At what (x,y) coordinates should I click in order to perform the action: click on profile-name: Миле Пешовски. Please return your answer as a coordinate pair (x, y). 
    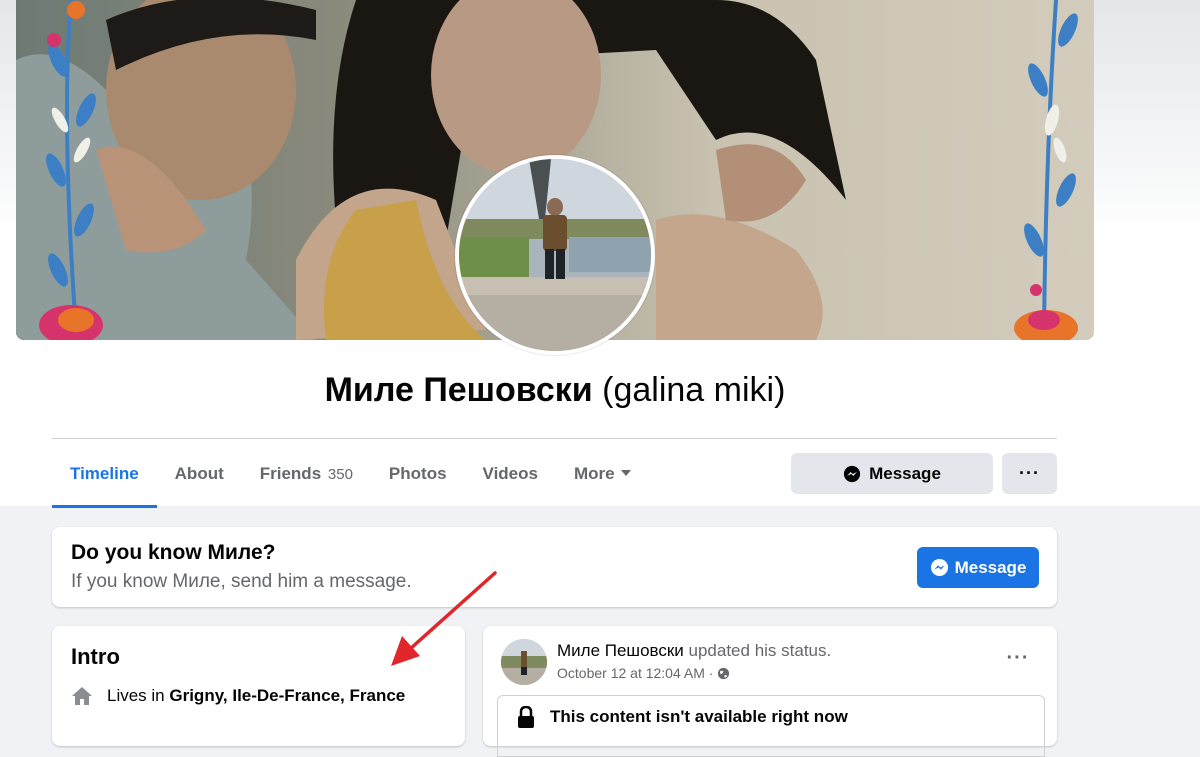
    Looking at the image, I should click on (458, 390).